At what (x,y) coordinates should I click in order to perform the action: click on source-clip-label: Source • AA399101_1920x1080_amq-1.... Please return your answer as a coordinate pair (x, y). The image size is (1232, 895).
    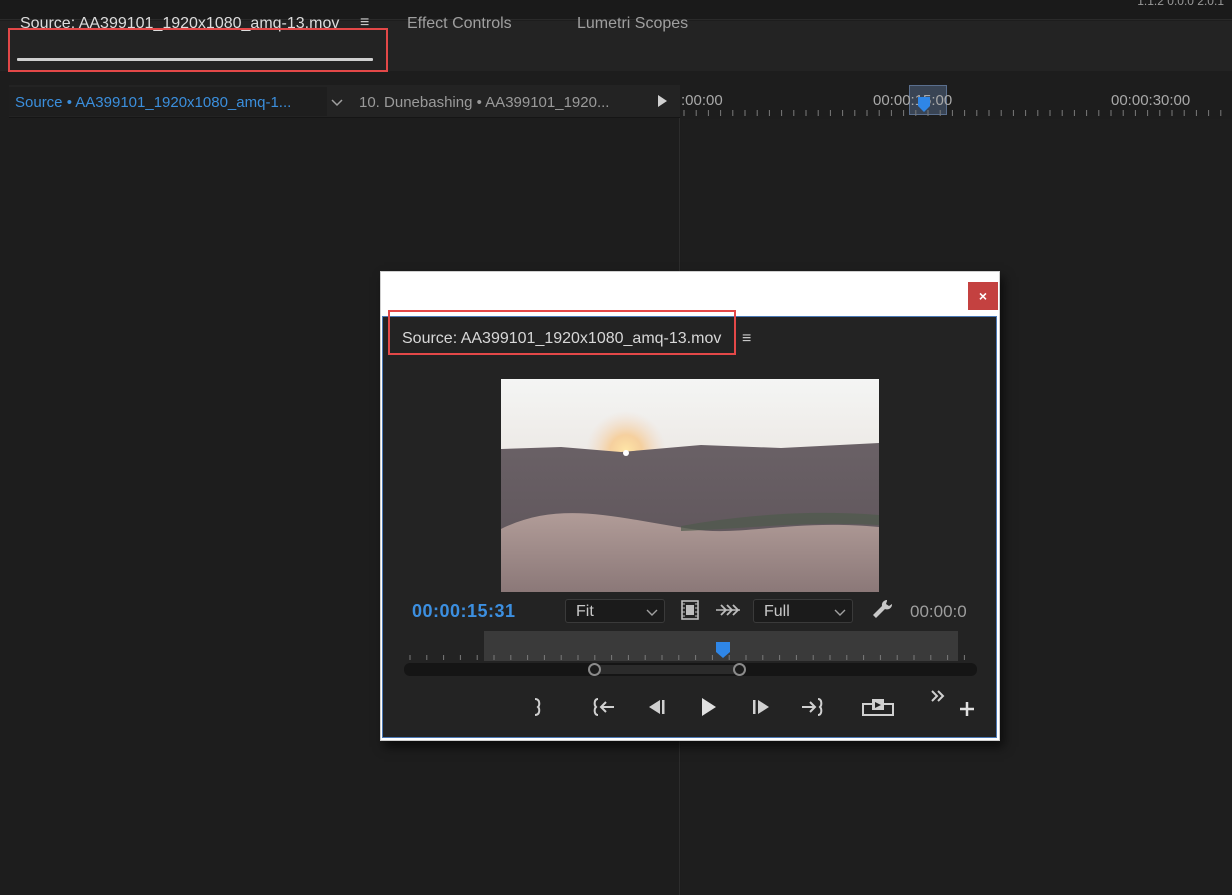
    Looking at the image, I should click on (153, 102).